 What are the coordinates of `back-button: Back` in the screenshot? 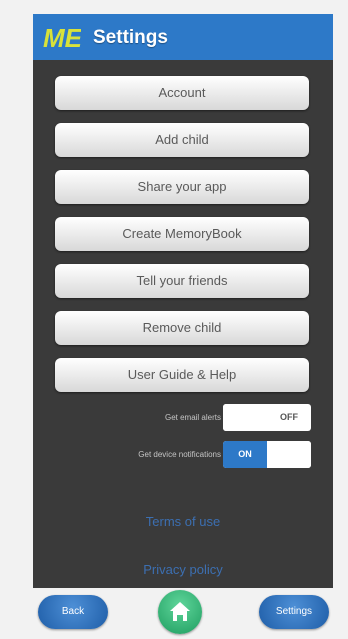 It's located at (73, 612).